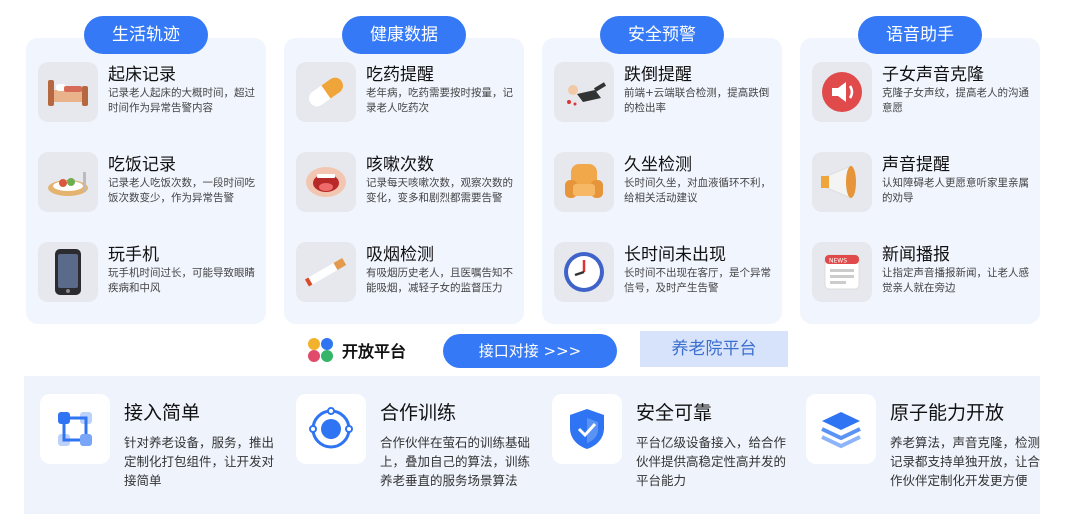  Describe the element at coordinates (955, 190) in the screenshot. I see `feature-desc: 认知障碍老人更愿意听家里亲属的劝导` at that location.